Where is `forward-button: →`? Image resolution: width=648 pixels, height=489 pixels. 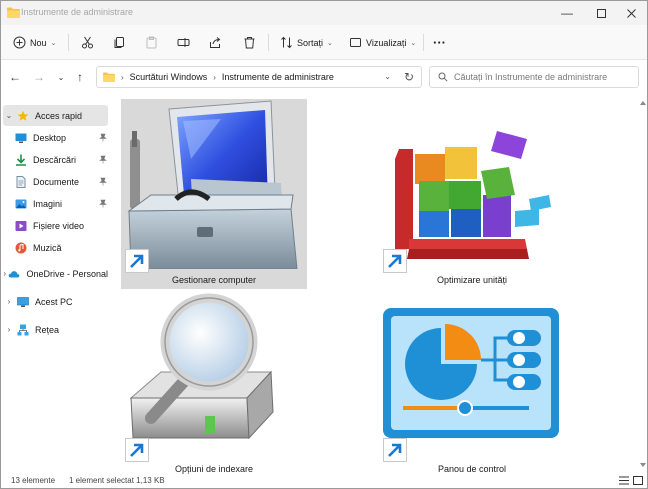 forward-button: → is located at coordinates (39, 77).